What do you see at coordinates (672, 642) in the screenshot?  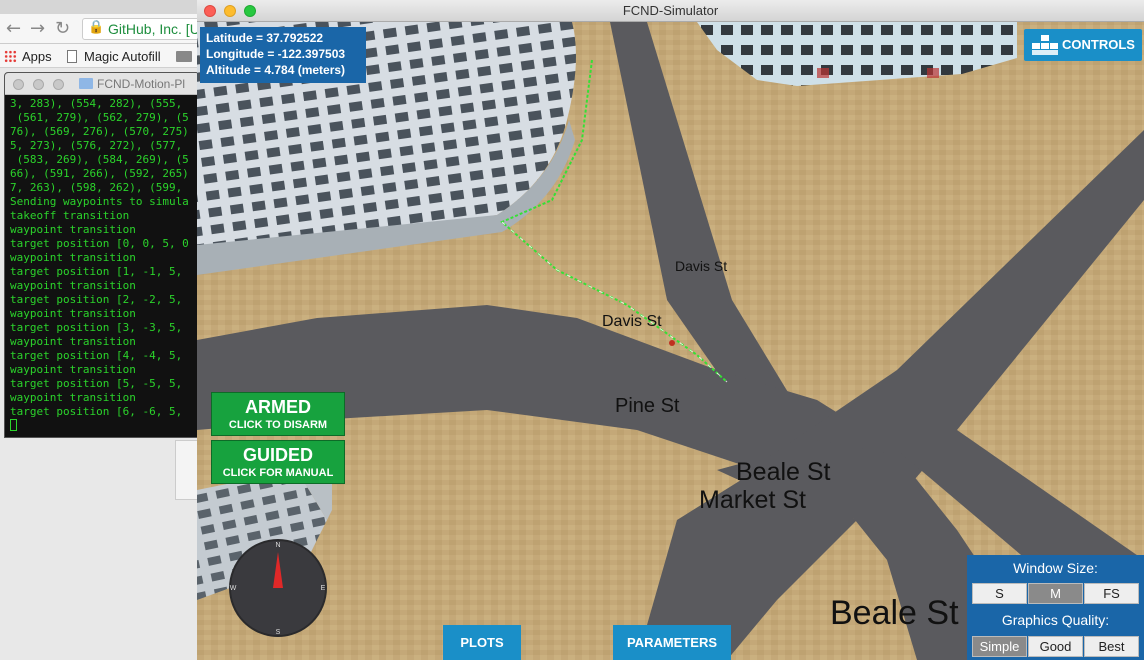 I see `parameters-button: PARAMETERS` at bounding box center [672, 642].